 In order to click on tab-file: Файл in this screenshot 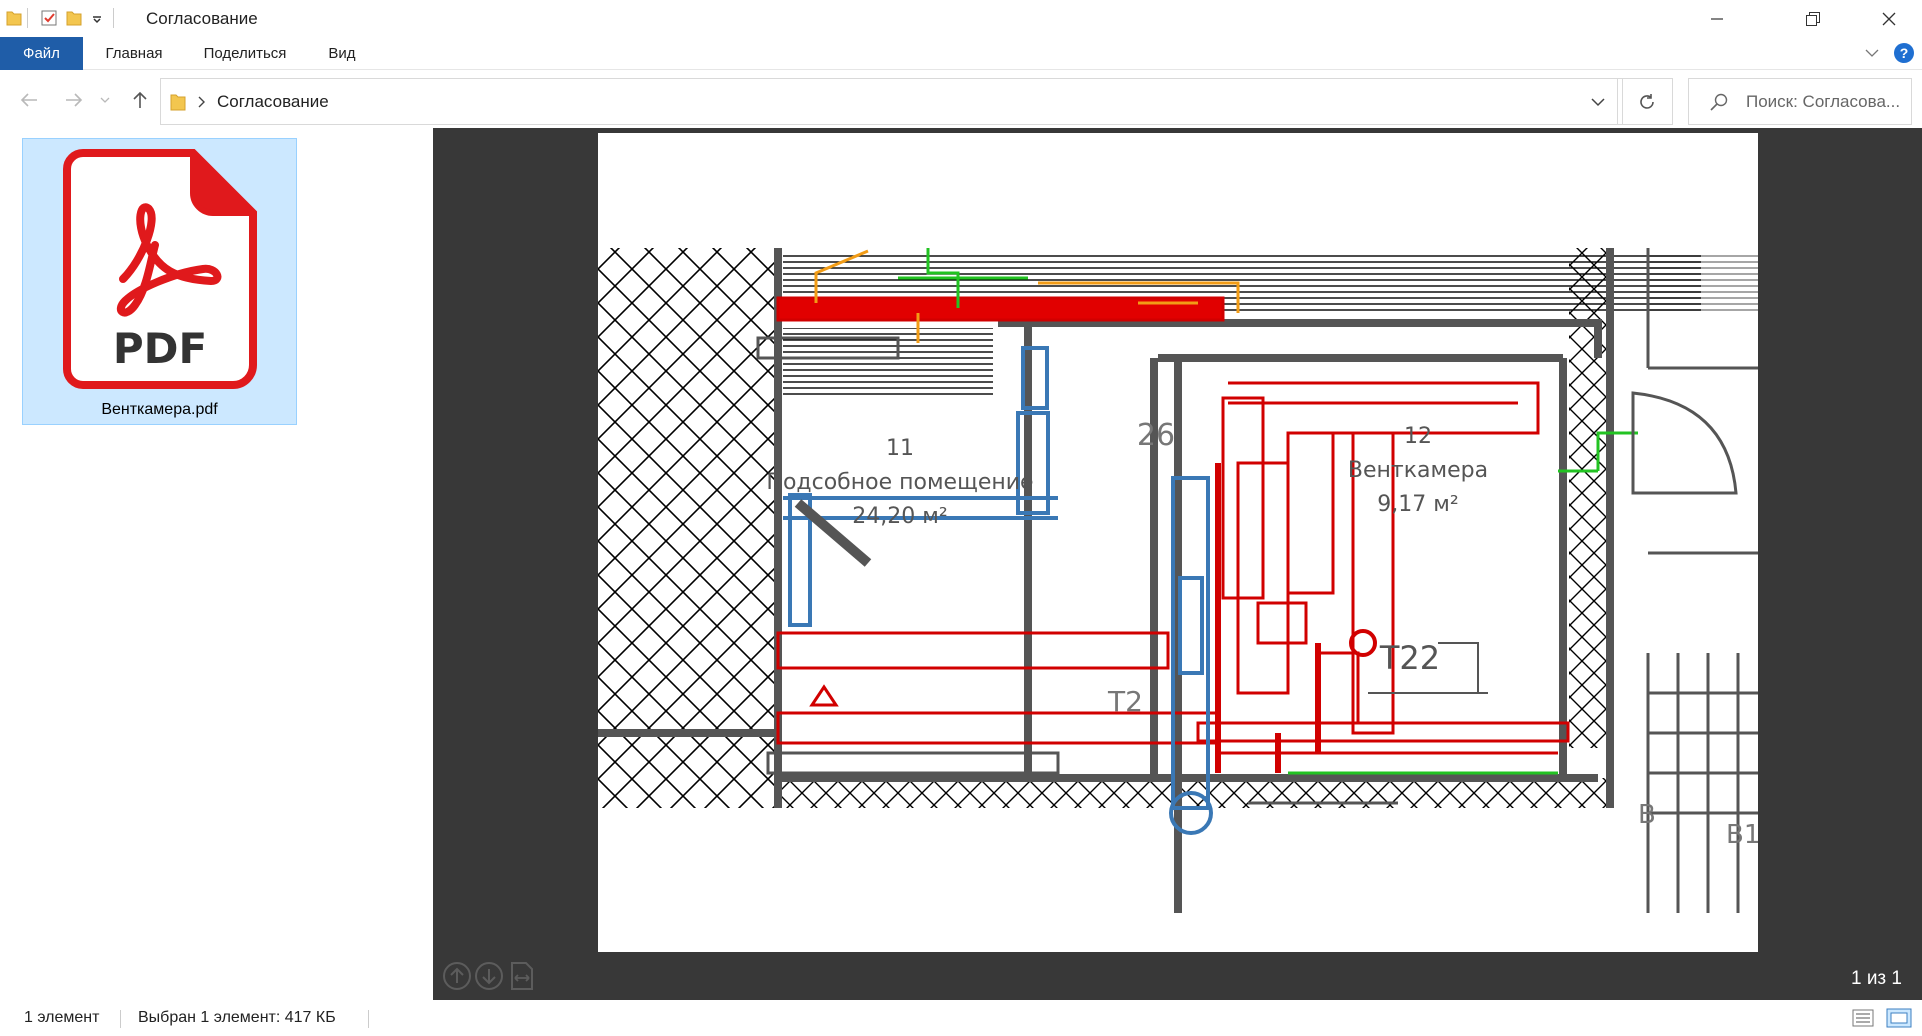, I will do `click(41, 53)`.